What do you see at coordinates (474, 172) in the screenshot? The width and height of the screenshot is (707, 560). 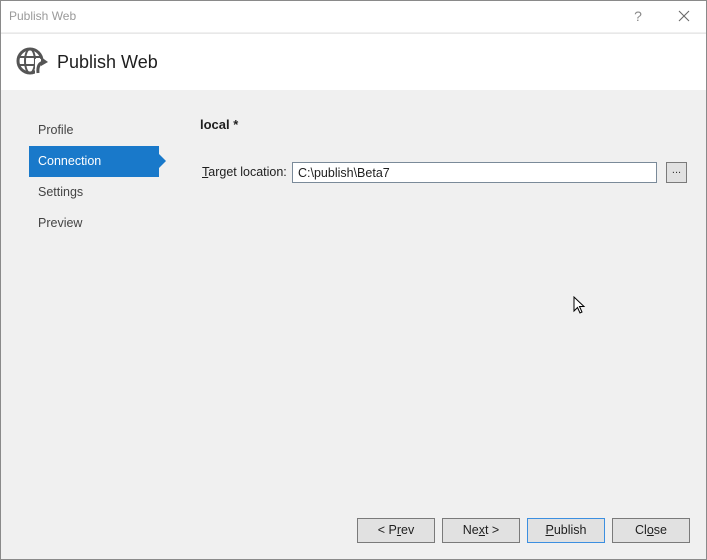 I see `target-location-input` at bounding box center [474, 172].